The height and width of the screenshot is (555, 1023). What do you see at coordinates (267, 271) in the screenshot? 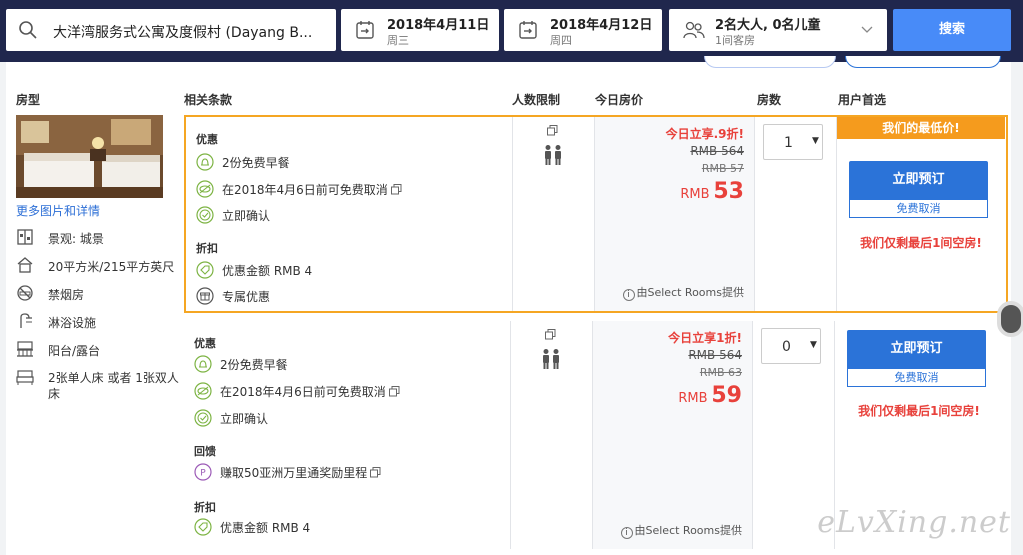
I see `offer-1-coupon-text: 优惠金额 RMB 4` at bounding box center [267, 271].